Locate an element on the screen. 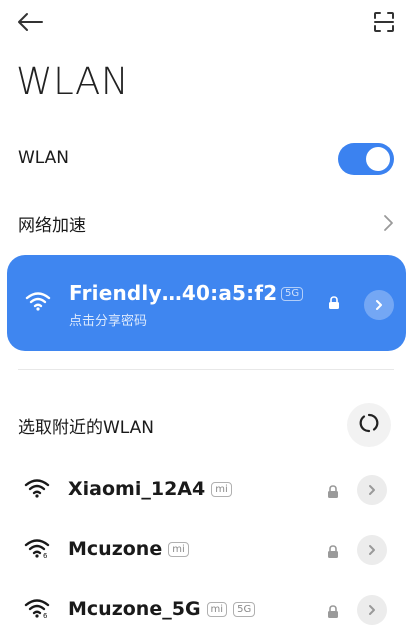  network-name: Mcuzone is located at coordinates (115, 549).